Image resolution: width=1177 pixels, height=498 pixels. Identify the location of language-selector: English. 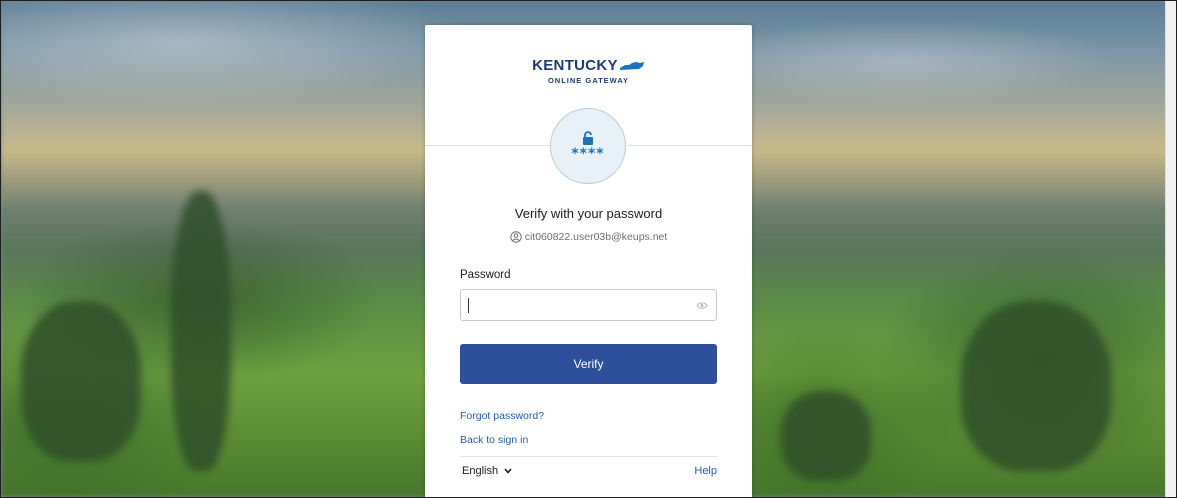
(487, 471).